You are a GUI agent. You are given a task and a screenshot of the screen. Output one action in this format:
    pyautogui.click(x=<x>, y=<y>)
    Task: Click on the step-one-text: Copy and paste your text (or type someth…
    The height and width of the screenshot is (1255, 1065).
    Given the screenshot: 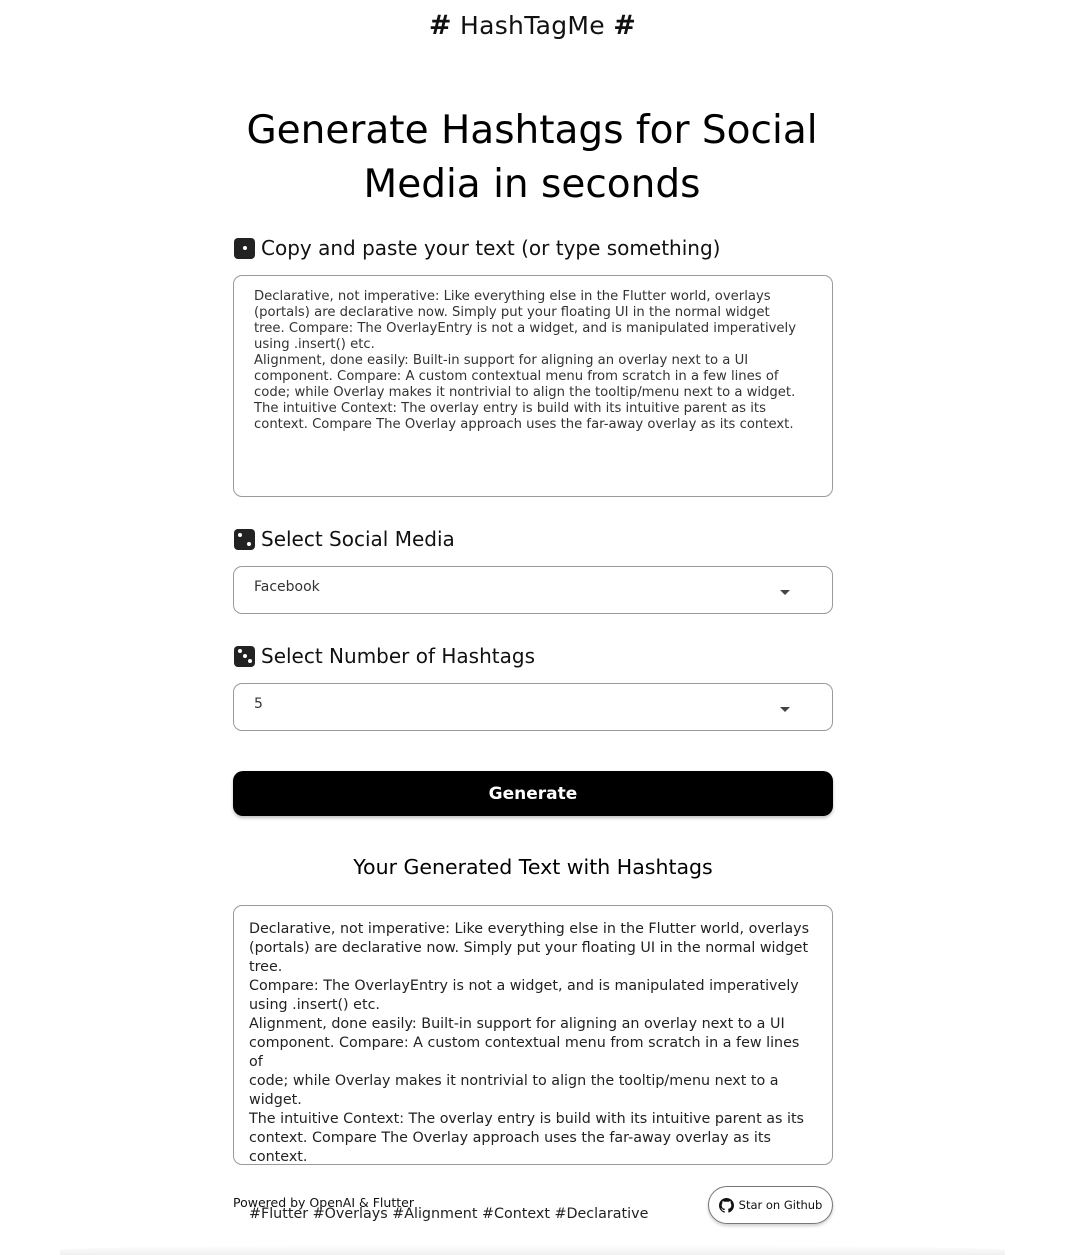 What is the action you would take?
    pyautogui.click(x=491, y=248)
    